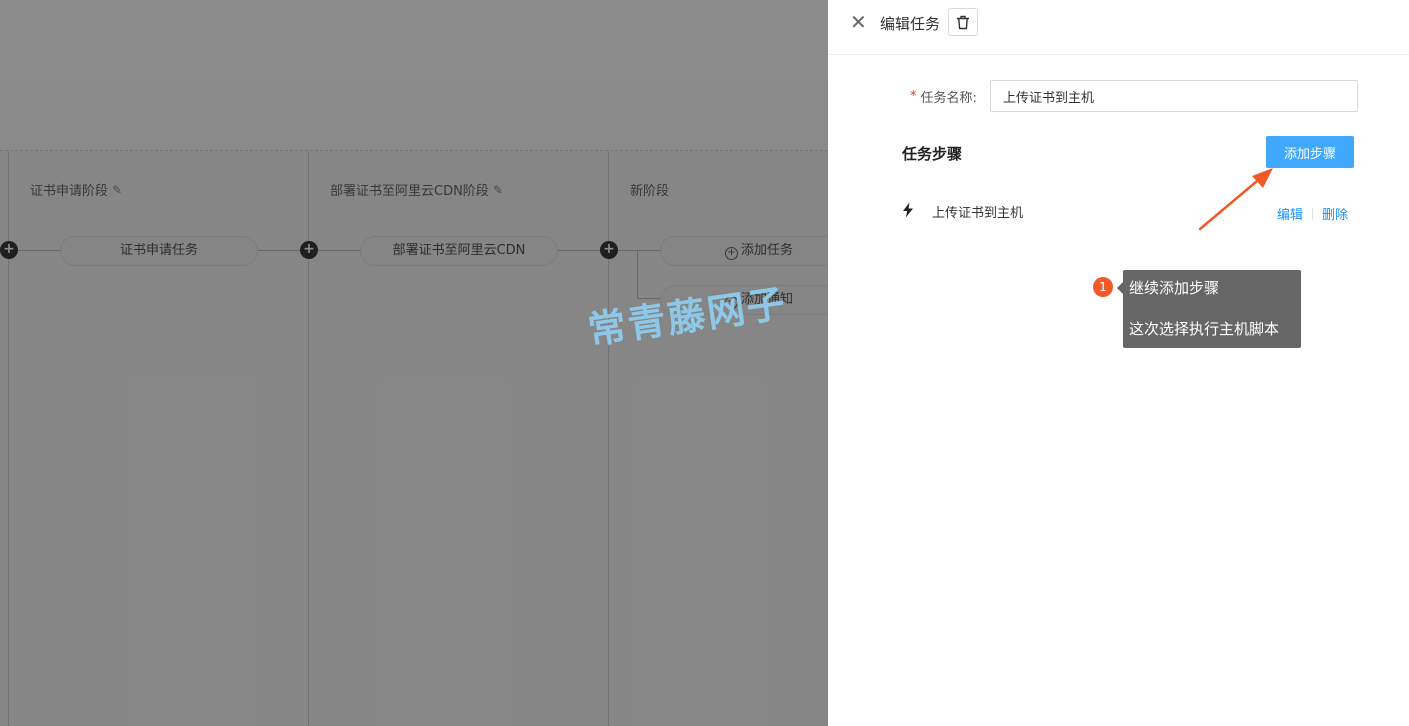 The width and height of the screenshot is (1409, 726). I want to click on step-name: 上传证书到主机, so click(978, 213).